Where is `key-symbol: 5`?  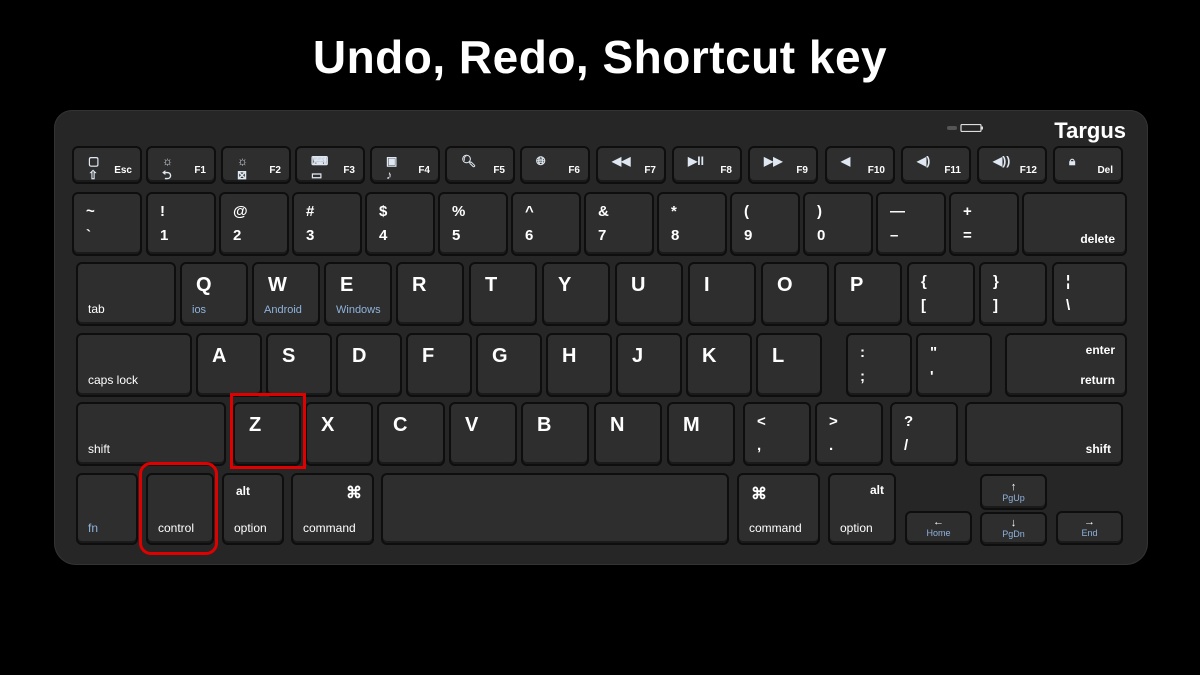 key-symbol: 5 is located at coordinates (456, 235).